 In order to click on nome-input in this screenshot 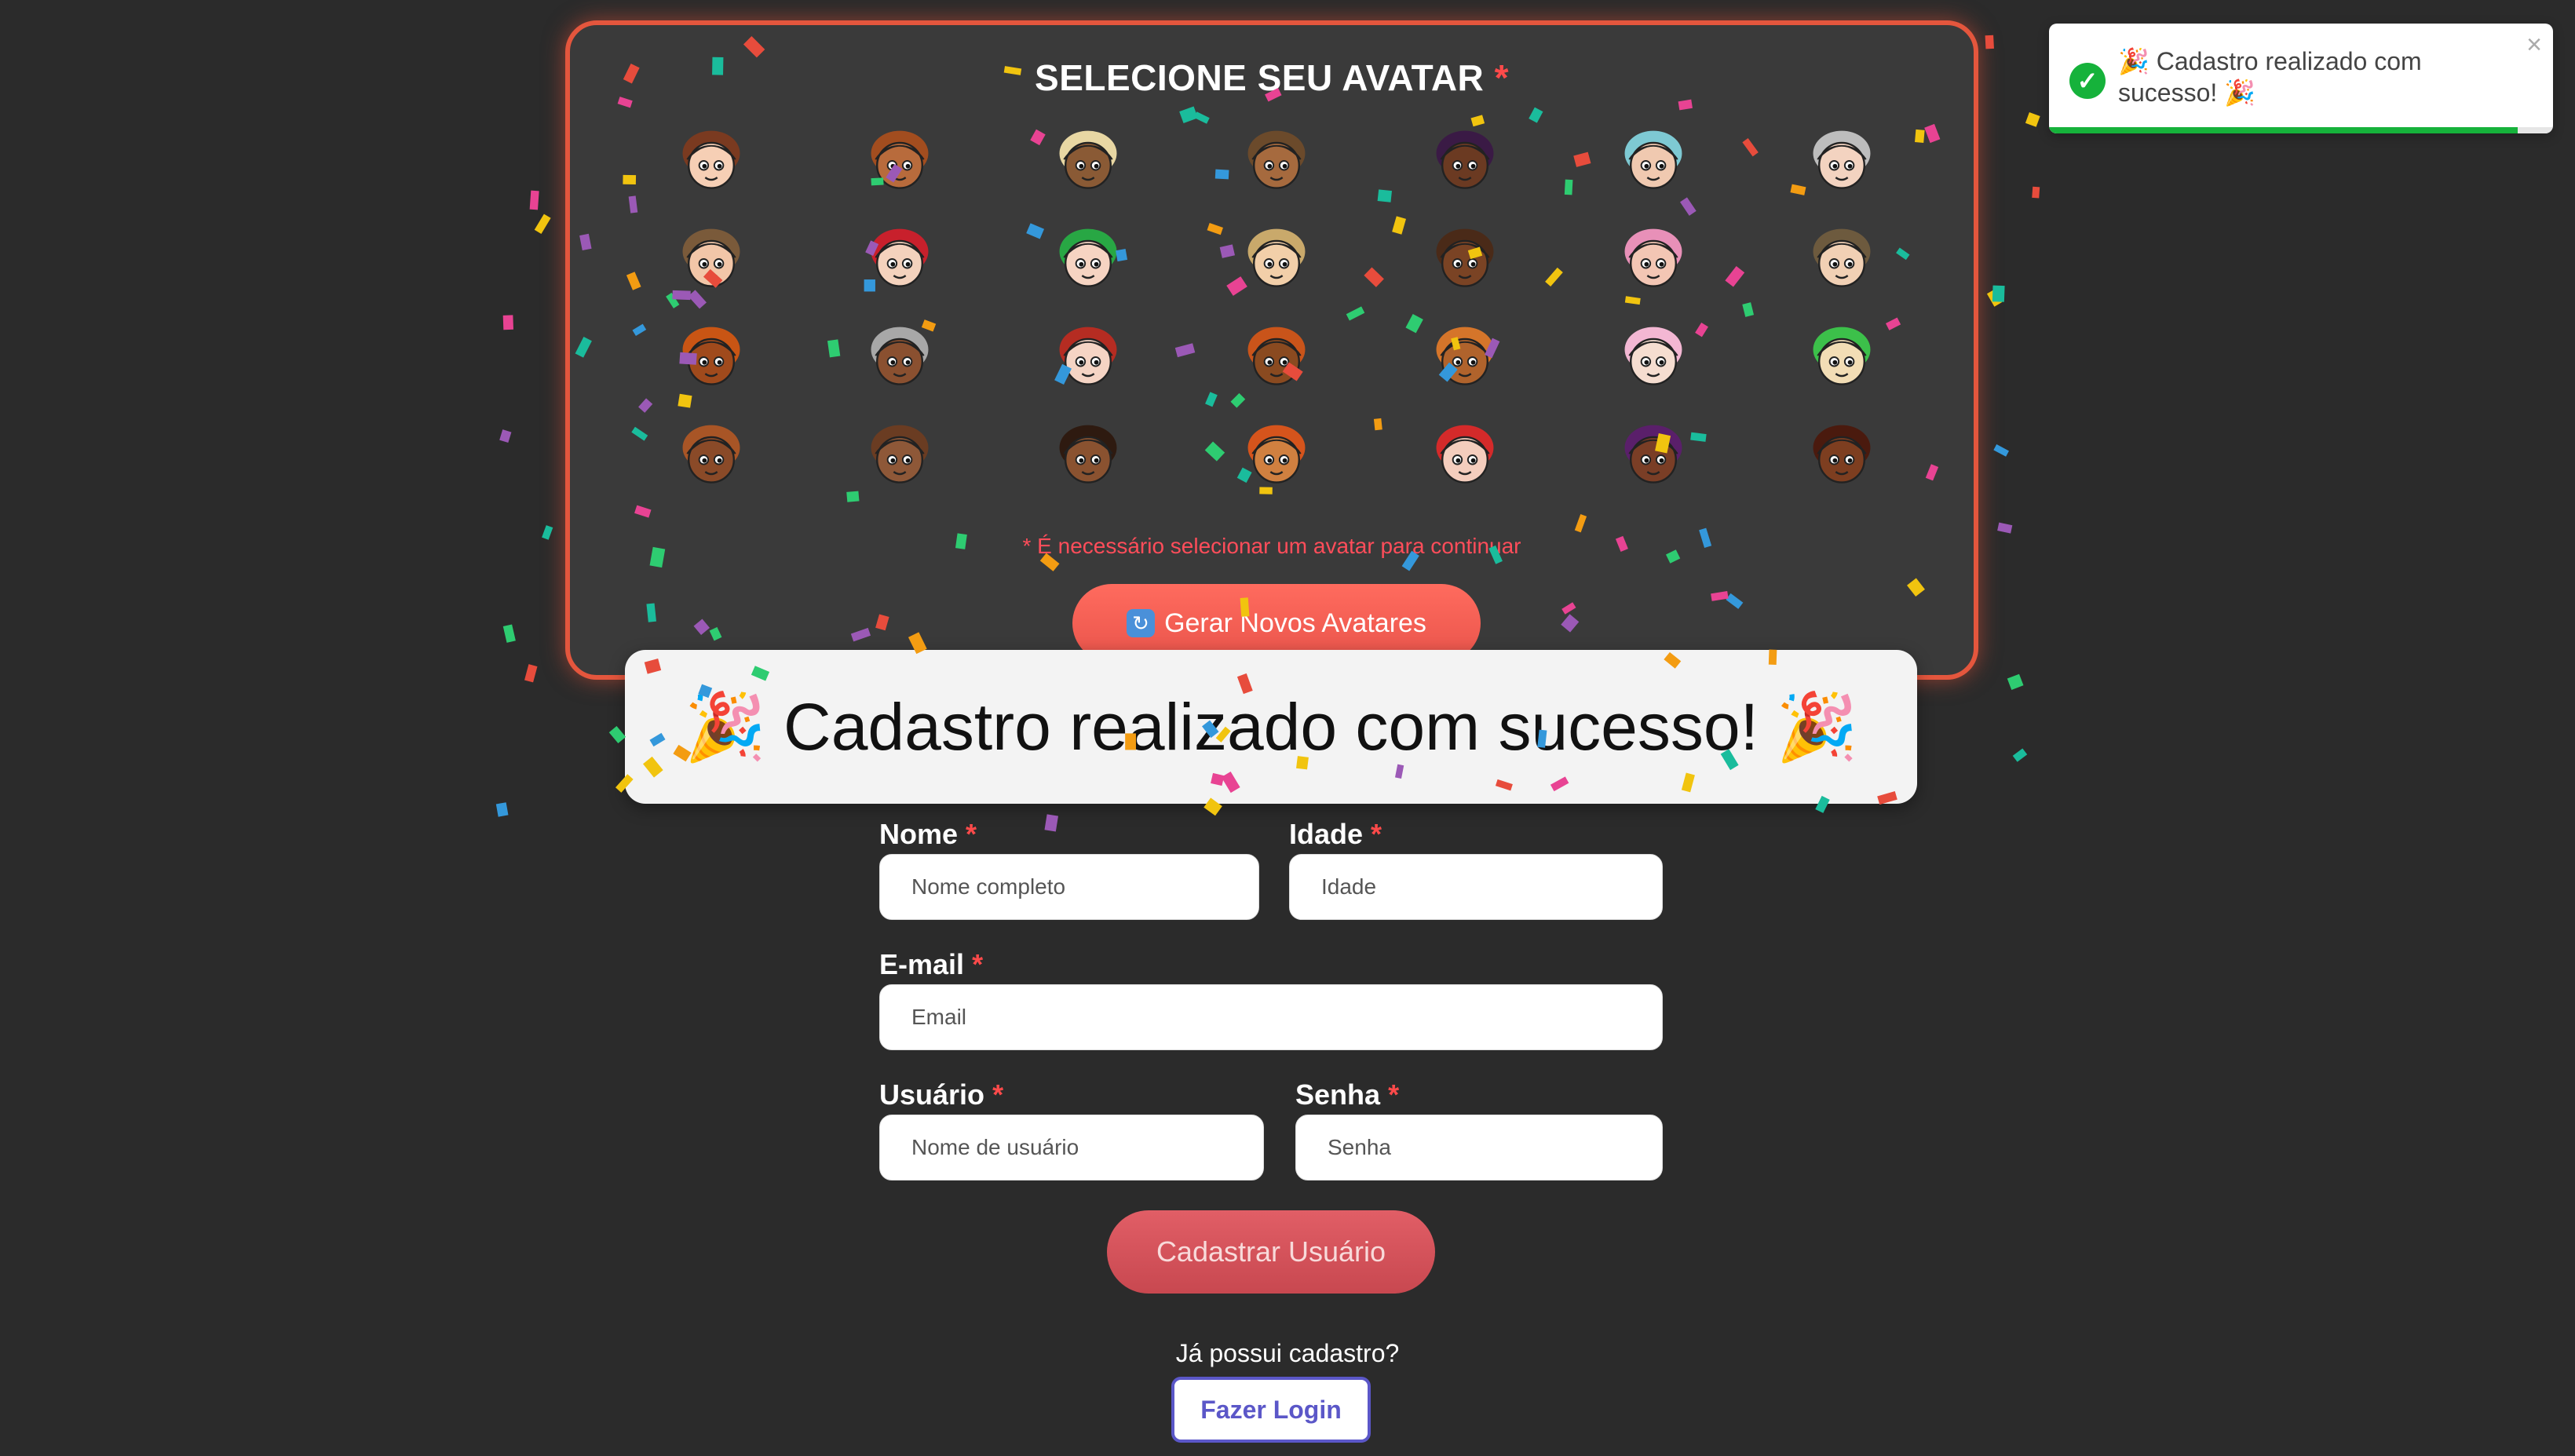, I will do `click(1069, 887)`.